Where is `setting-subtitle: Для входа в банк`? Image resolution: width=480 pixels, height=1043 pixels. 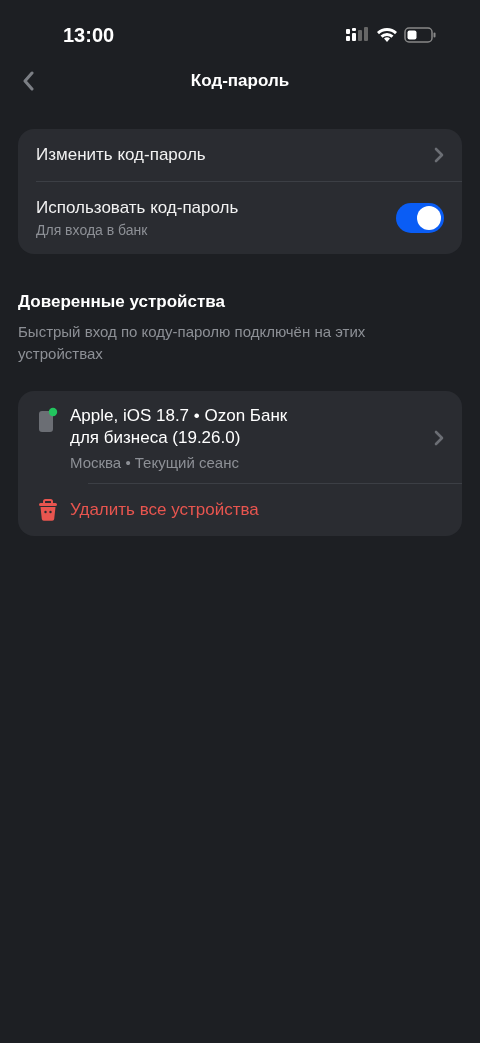
setting-subtitle: Для входа в банк is located at coordinates (92, 230).